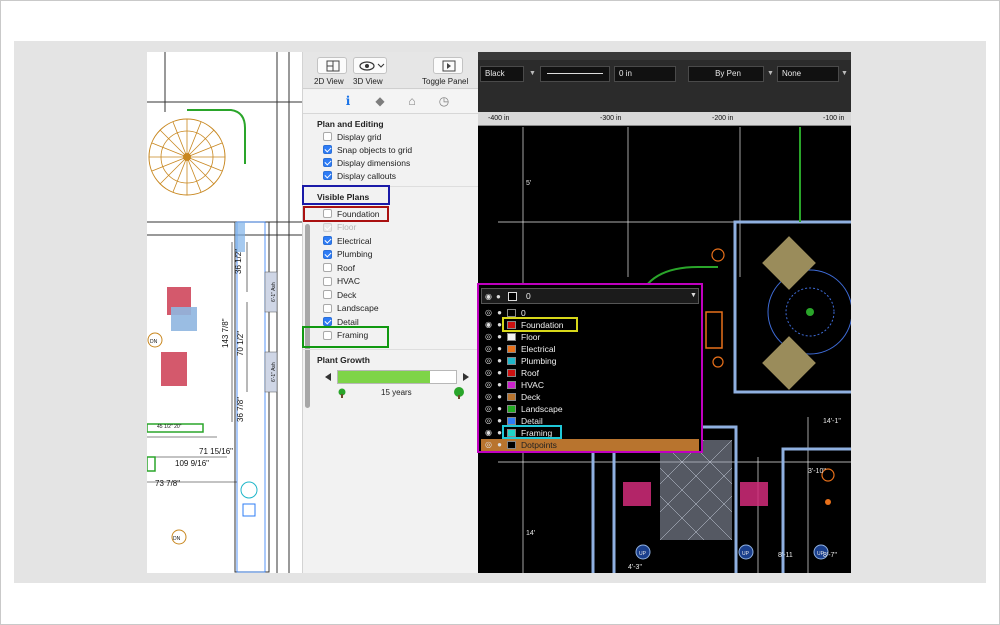 The width and height of the screenshot is (1000, 625). What do you see at coordinates (590, 349) in the screenshot?
I see `layer-item-electrical: ◎ ● Electrical` at bounding box center [590, 349].